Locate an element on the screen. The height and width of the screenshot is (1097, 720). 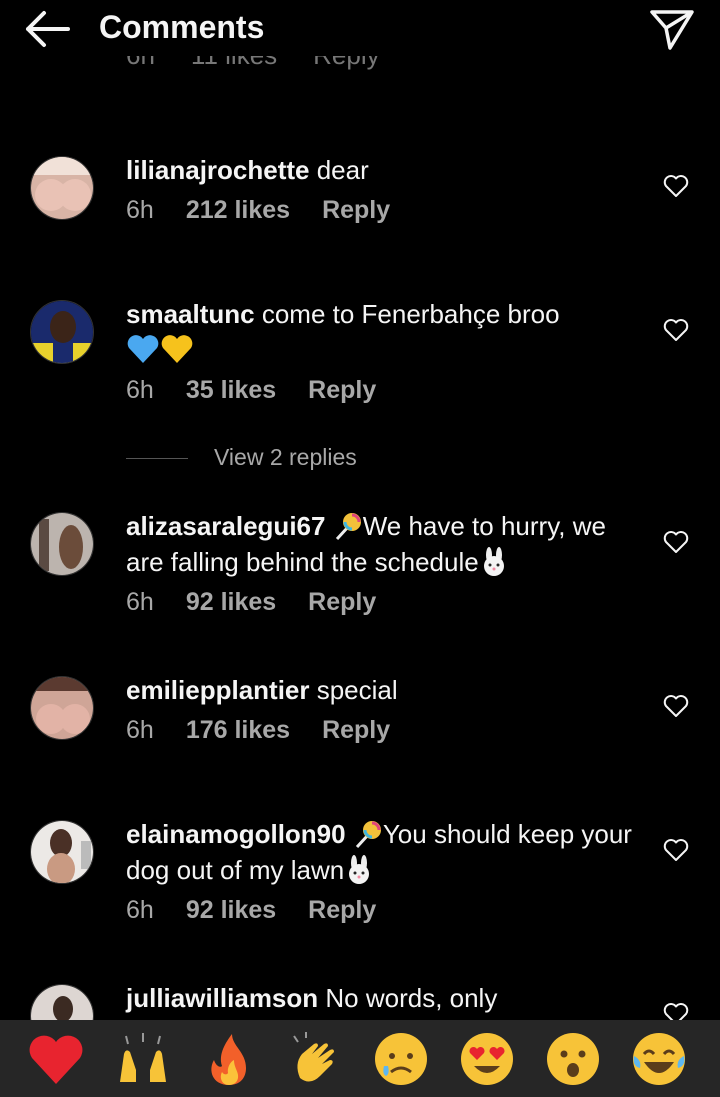
back-arrow-icon is located at coordinates (47, 29).